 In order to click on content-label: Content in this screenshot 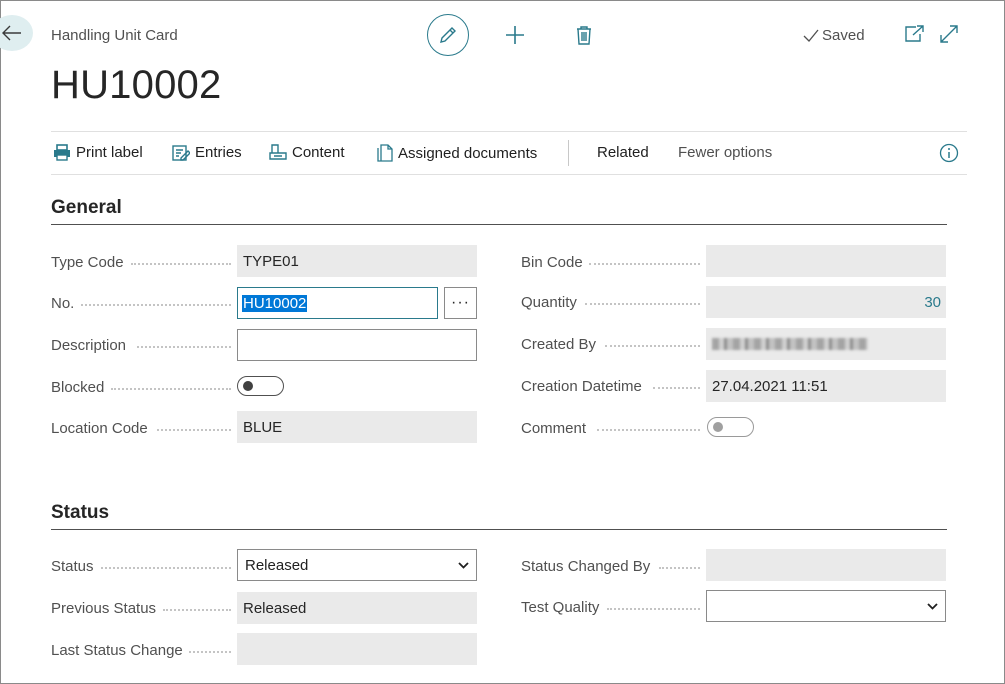, I will do `click(318, 152)`.